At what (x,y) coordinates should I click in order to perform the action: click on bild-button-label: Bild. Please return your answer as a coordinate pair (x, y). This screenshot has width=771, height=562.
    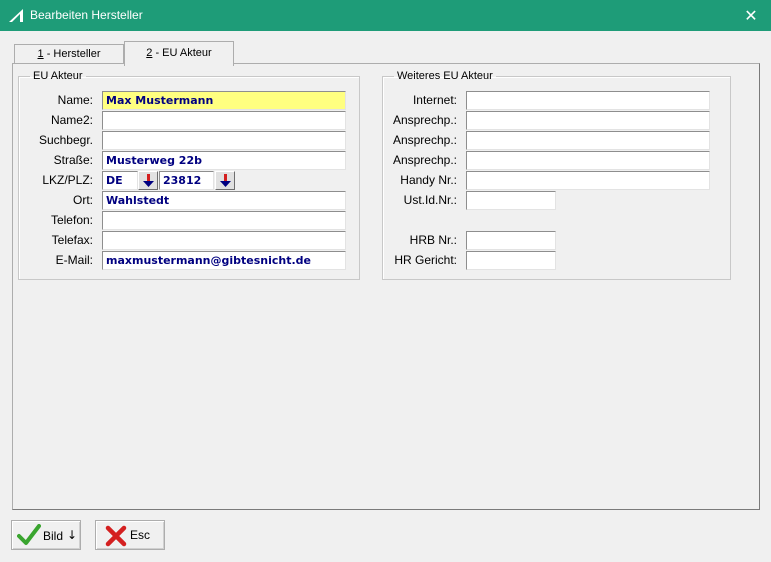
    Looking at the image, I should click on (53, 536).